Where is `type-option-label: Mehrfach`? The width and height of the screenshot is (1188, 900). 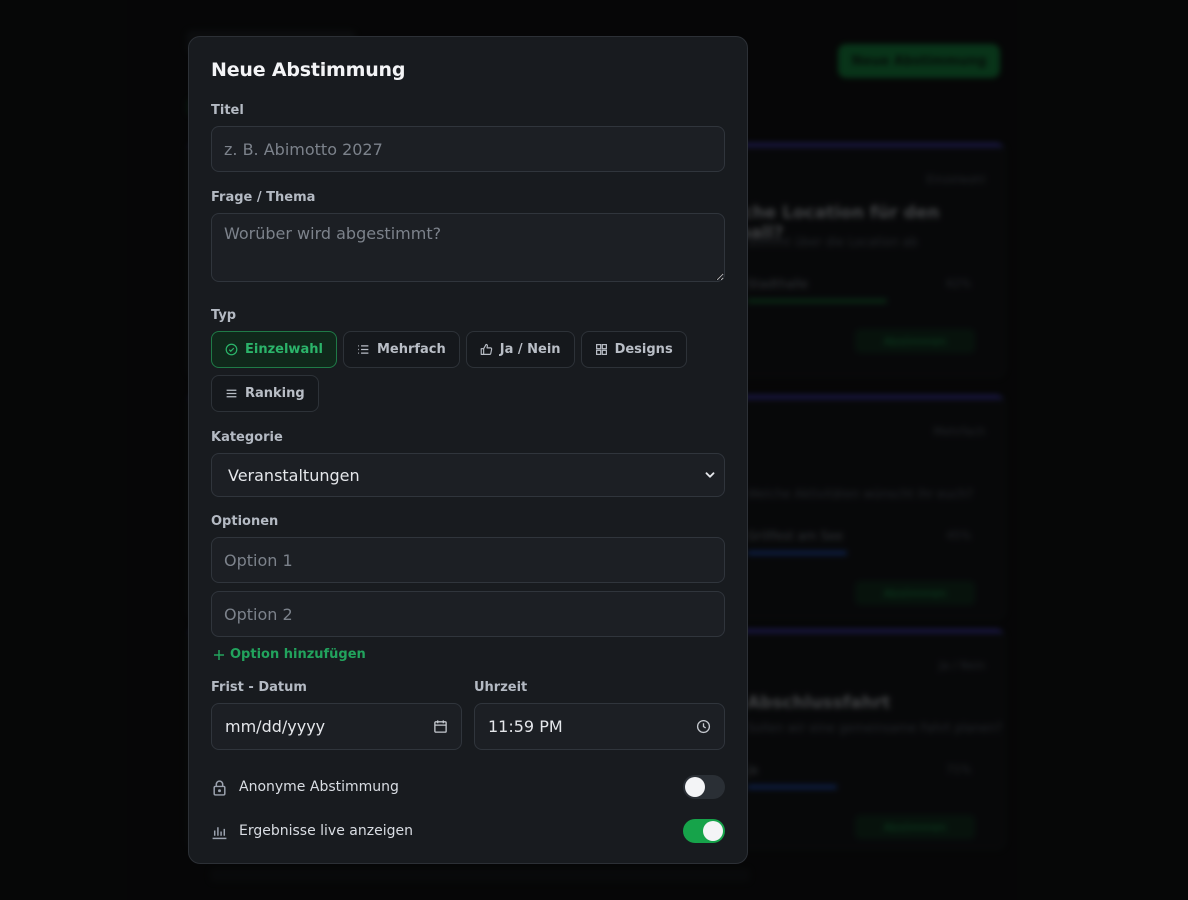 type-option-label: Mehrfach is located at coordinates (411, 349).